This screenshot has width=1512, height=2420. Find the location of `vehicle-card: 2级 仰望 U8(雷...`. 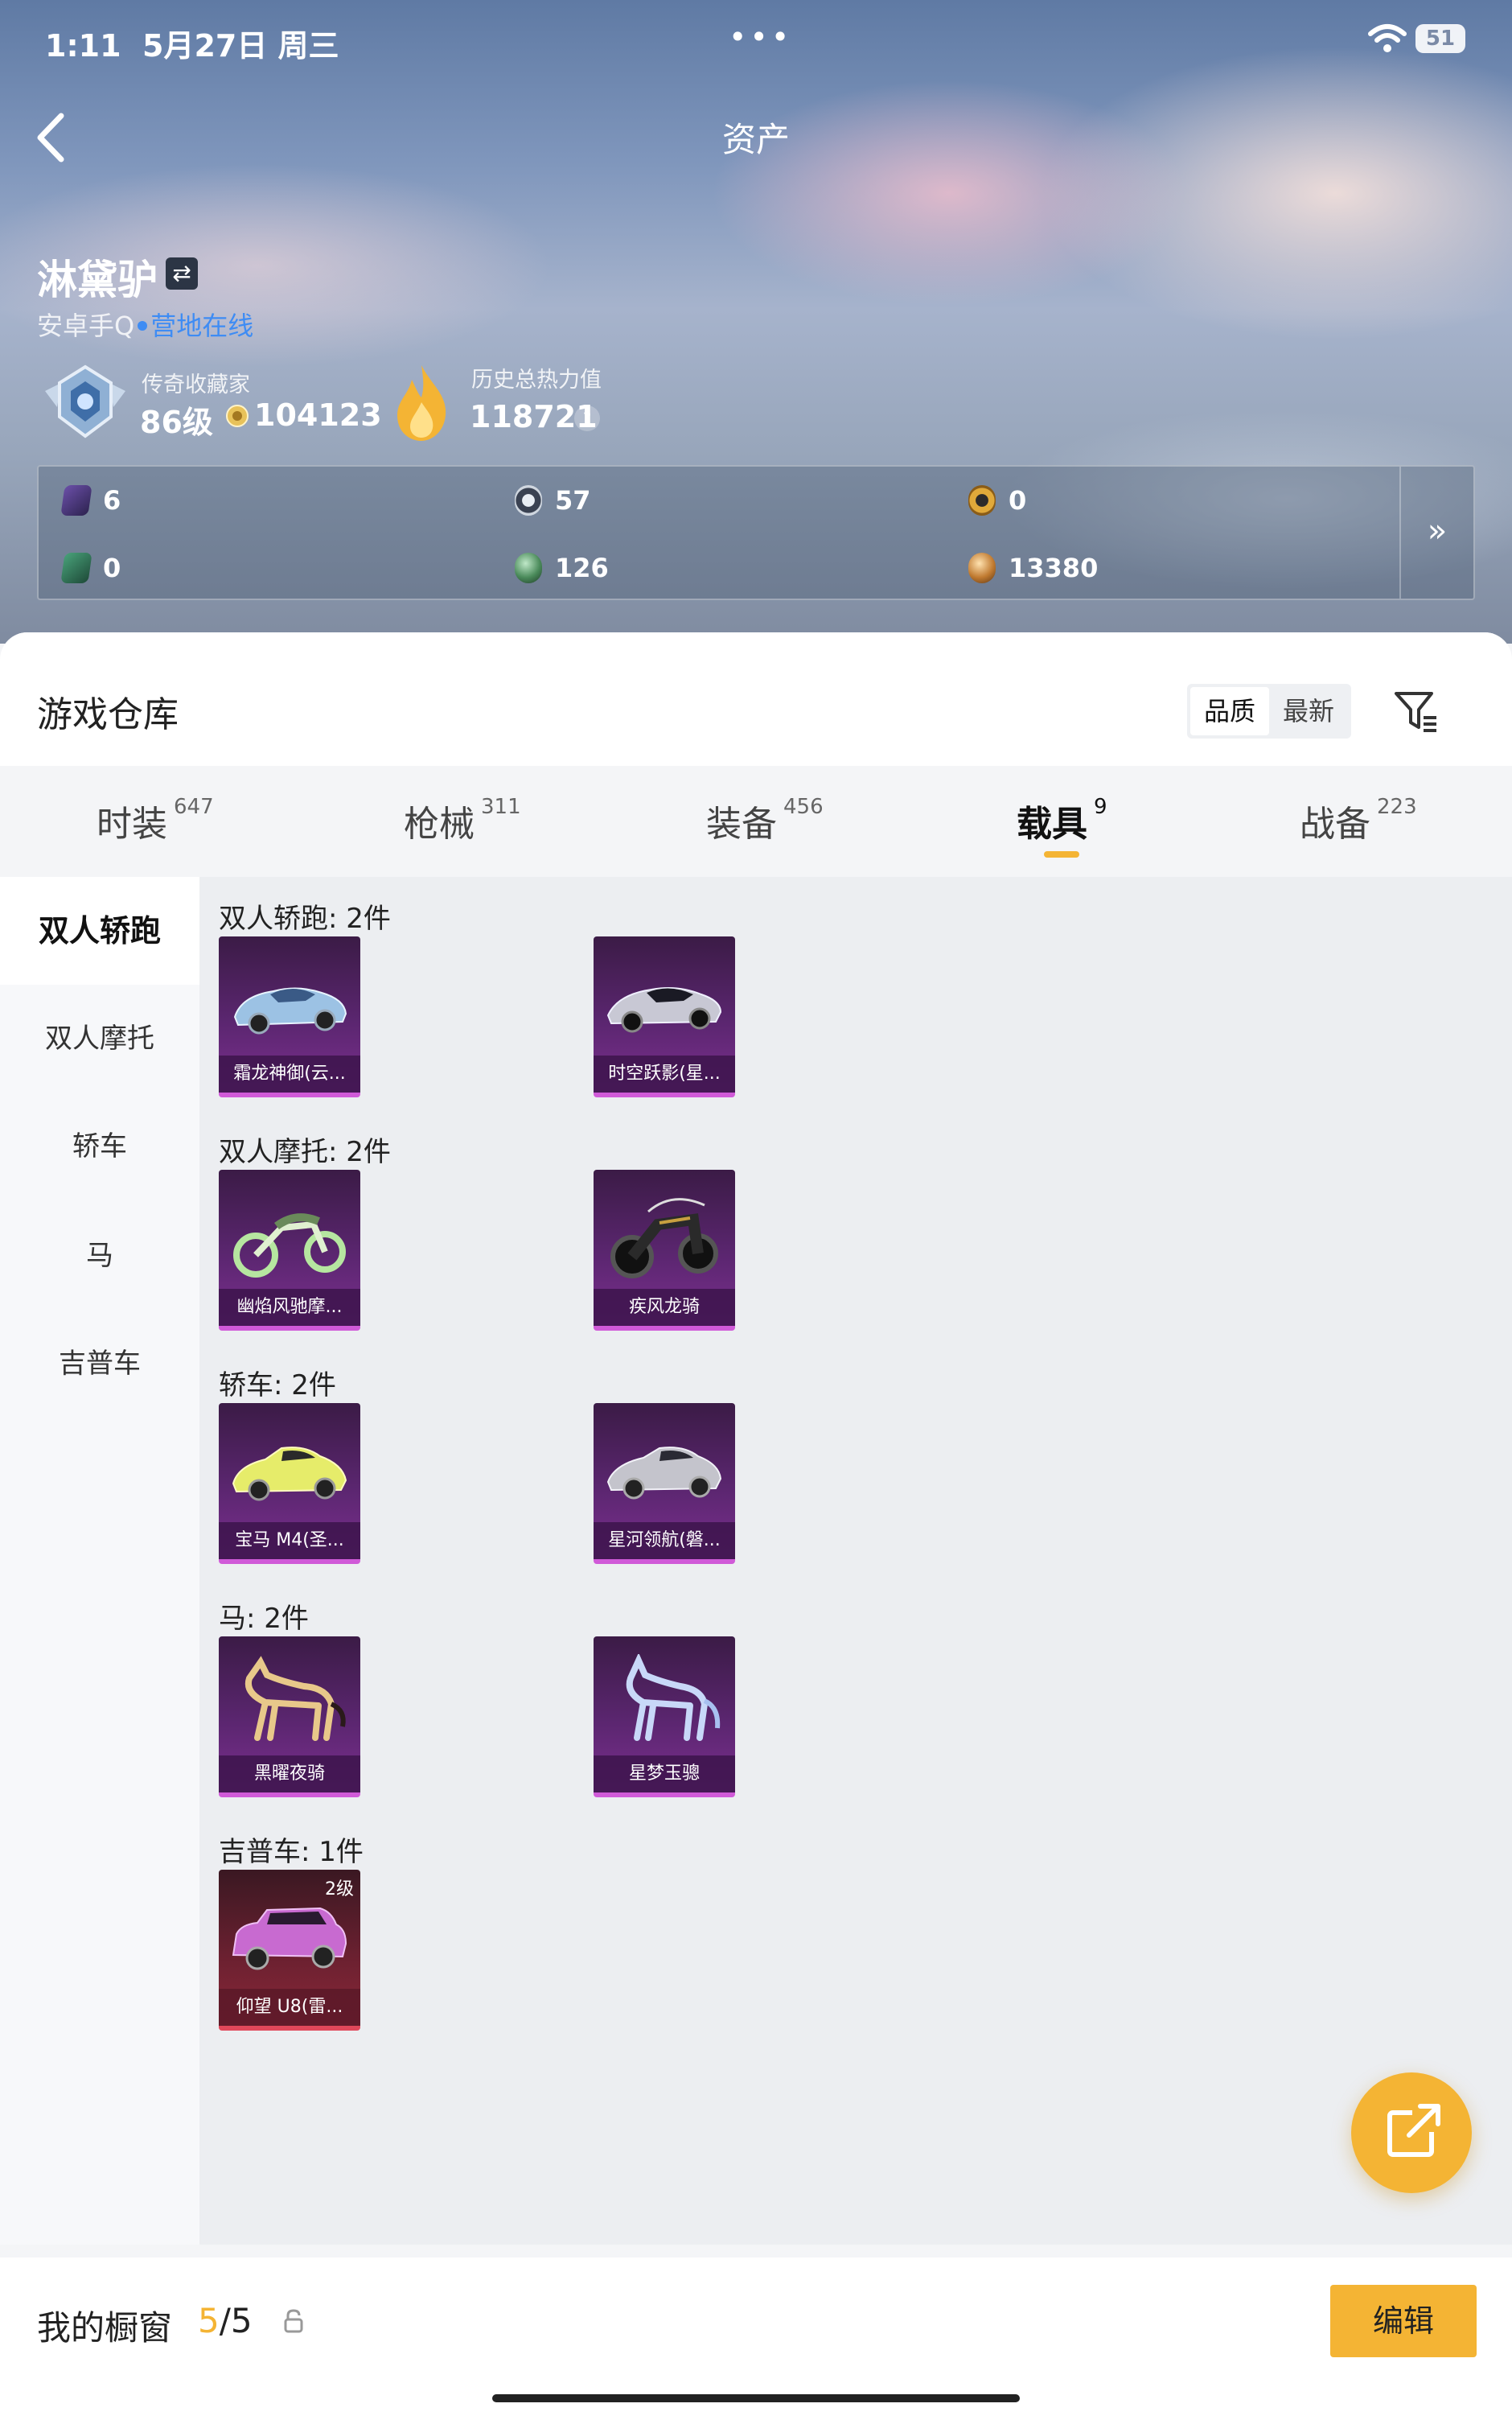

vehicle-card: 2级 仰望 U8(雷... is located at coordinates (289, 1950).